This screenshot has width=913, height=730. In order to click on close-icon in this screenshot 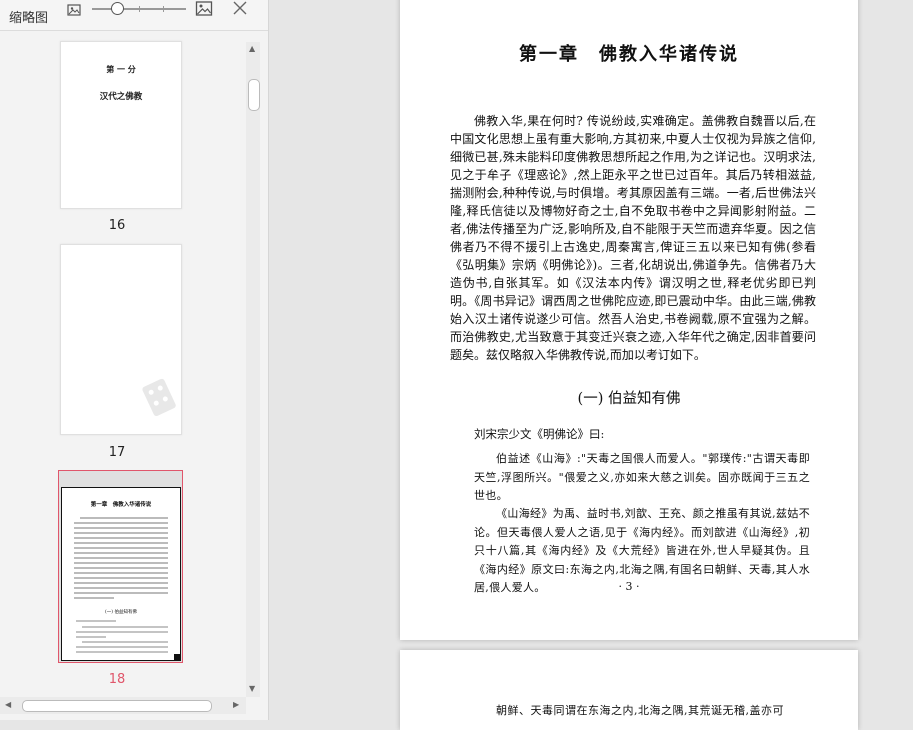, I will do `click(240, 8)`.